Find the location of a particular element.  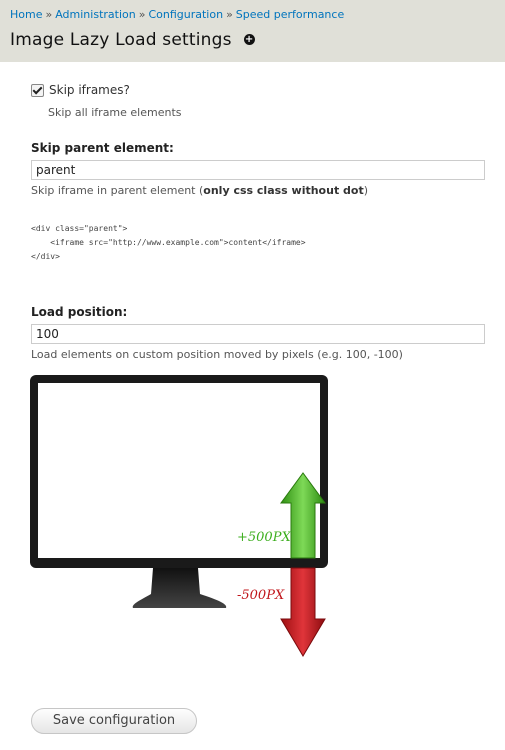

arrow-down-icon is located at coordinates (303, 612).